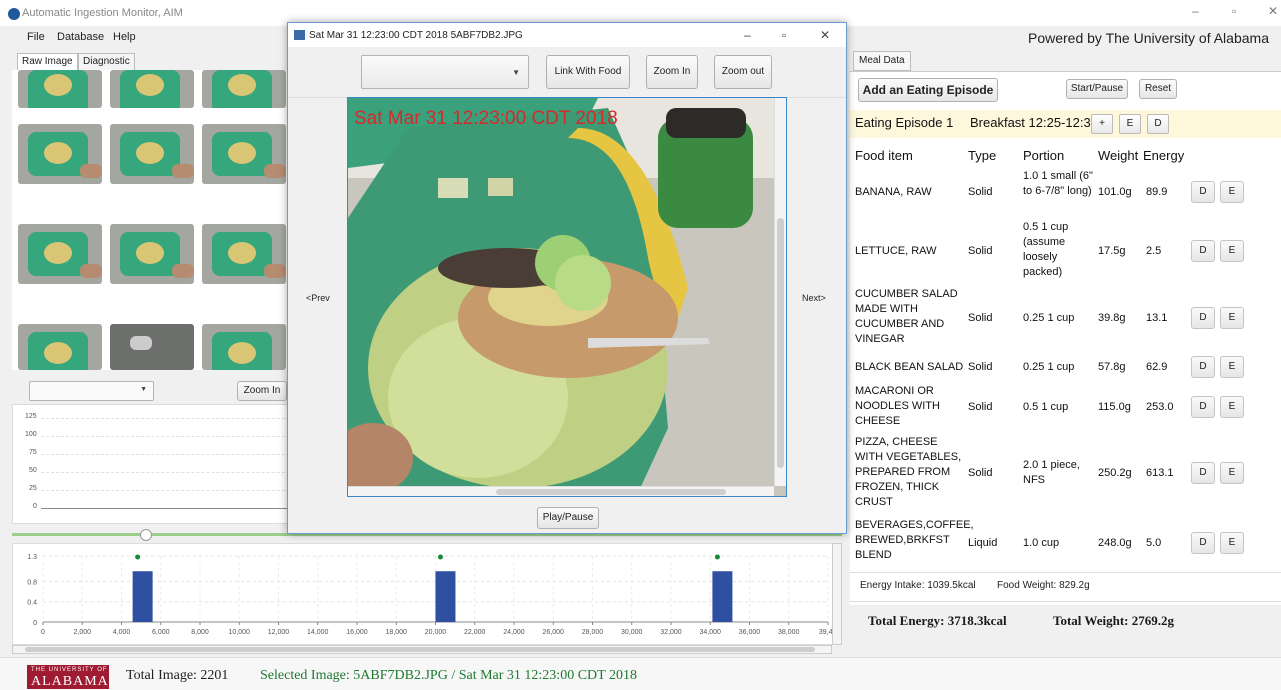 Image resolution: width=1281 pixels, height=690 pixels. What do you see at coordinates (1115, 192) in the screenshot?
I see `food-weight: 101.0g` at bounding box center [1115, 192].